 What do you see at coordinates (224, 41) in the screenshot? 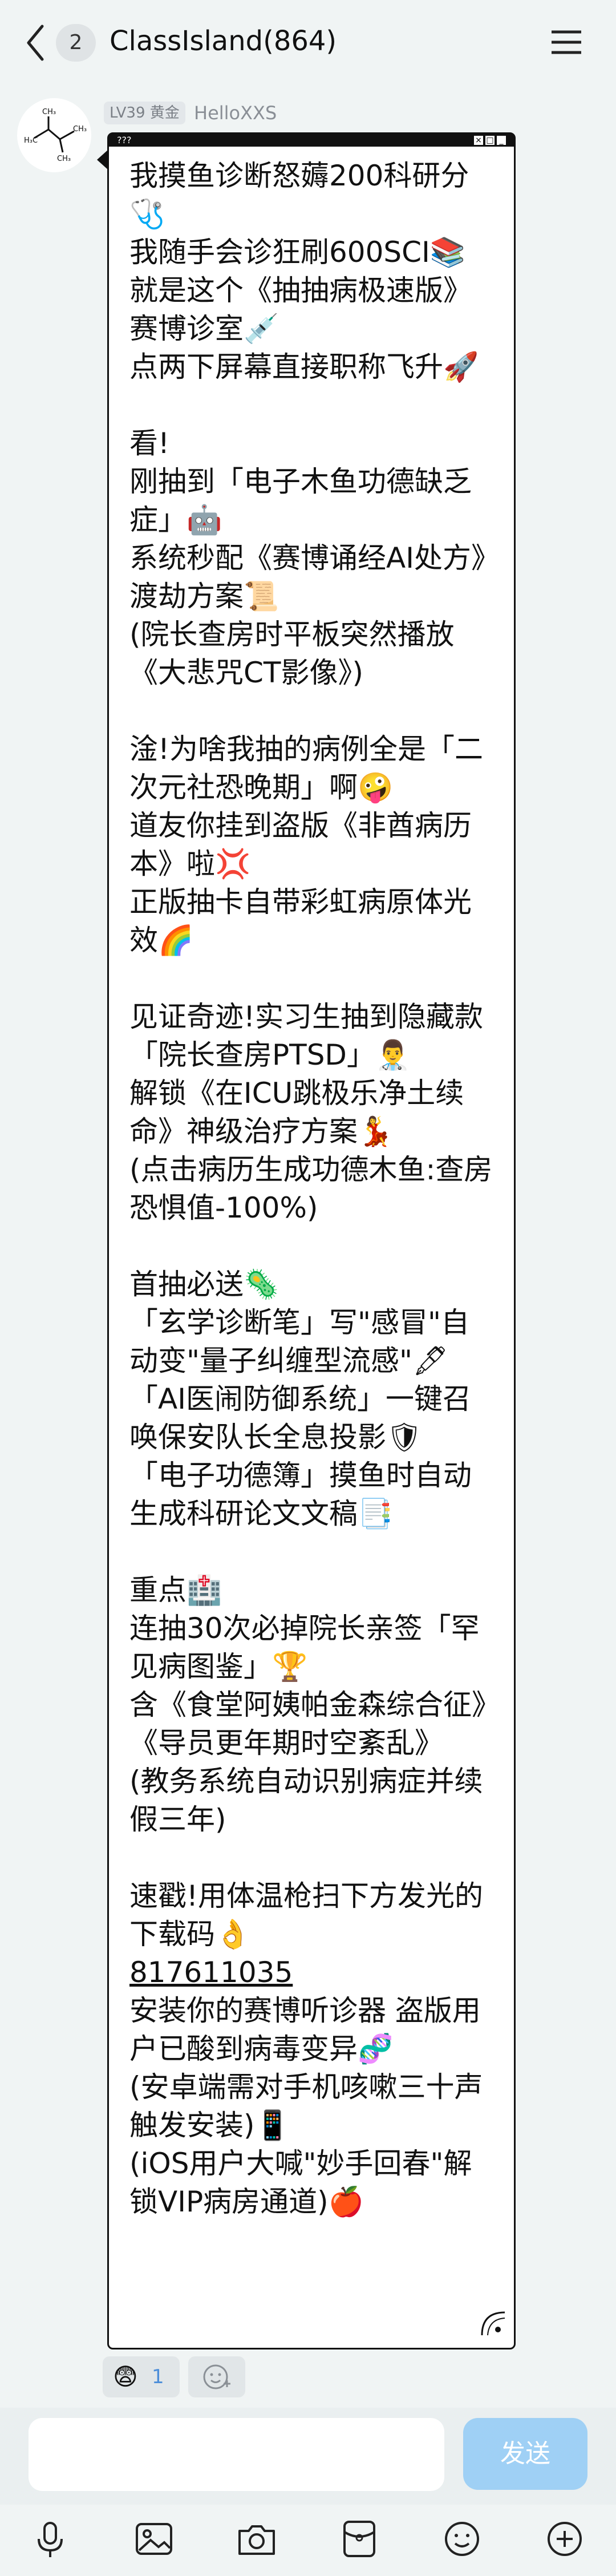
I see `chat-title: ClassIsland(864)` at bounding box center [224, 41].